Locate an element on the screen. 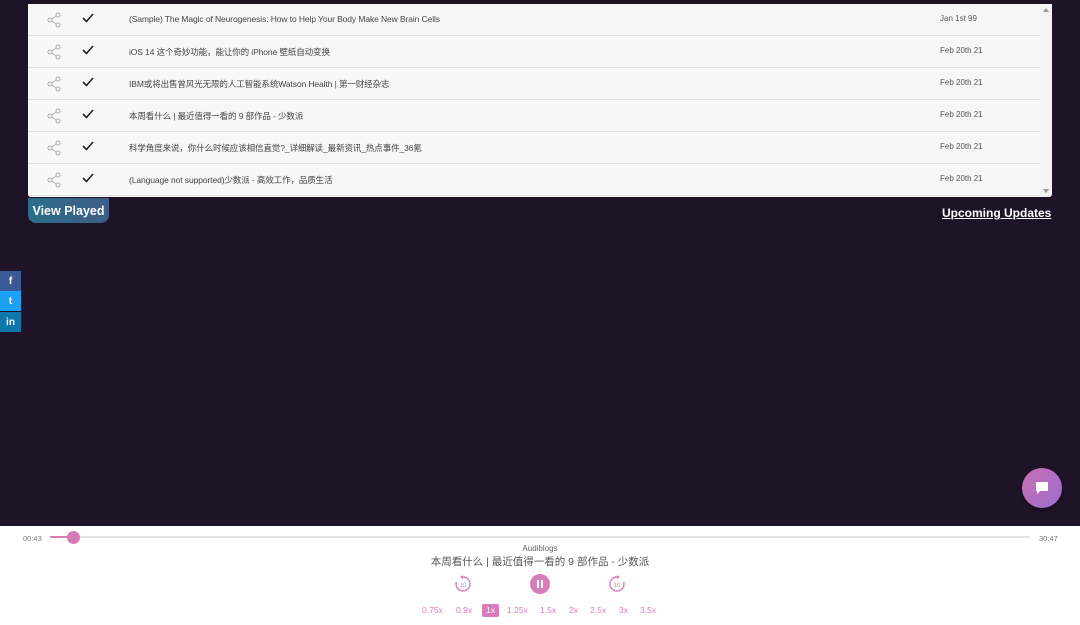 The width and height of the screenshot is (1080, 625). speed-option: 3x is located at coordinates (623, 610).